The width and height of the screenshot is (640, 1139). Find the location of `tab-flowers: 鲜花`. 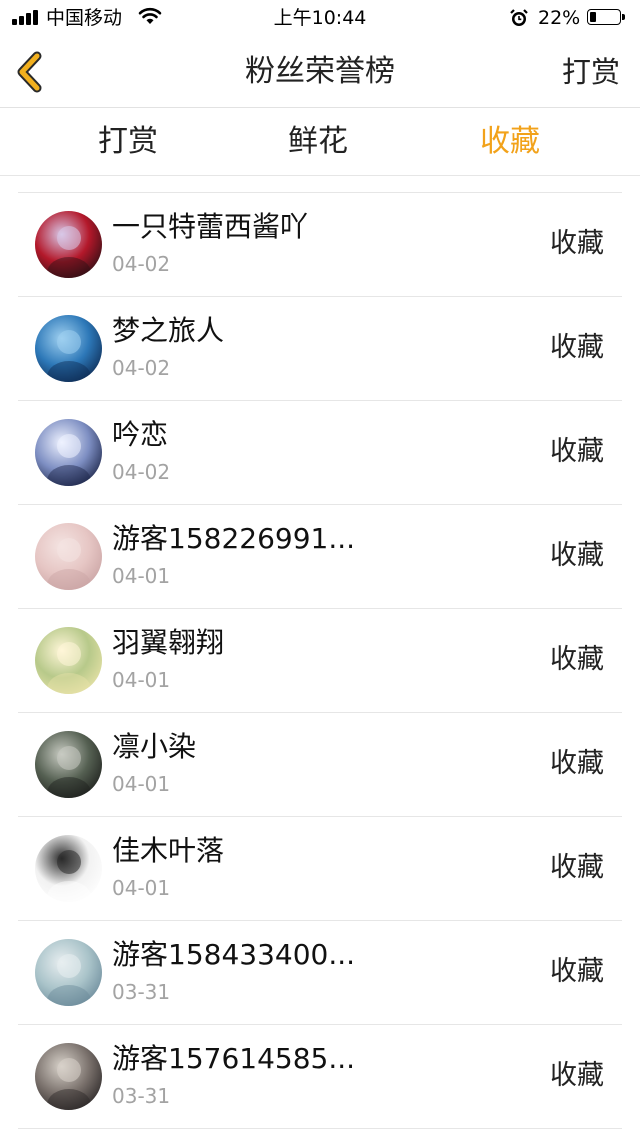

tab-flowers: 鲜花 is located at coordinates (318, 142).